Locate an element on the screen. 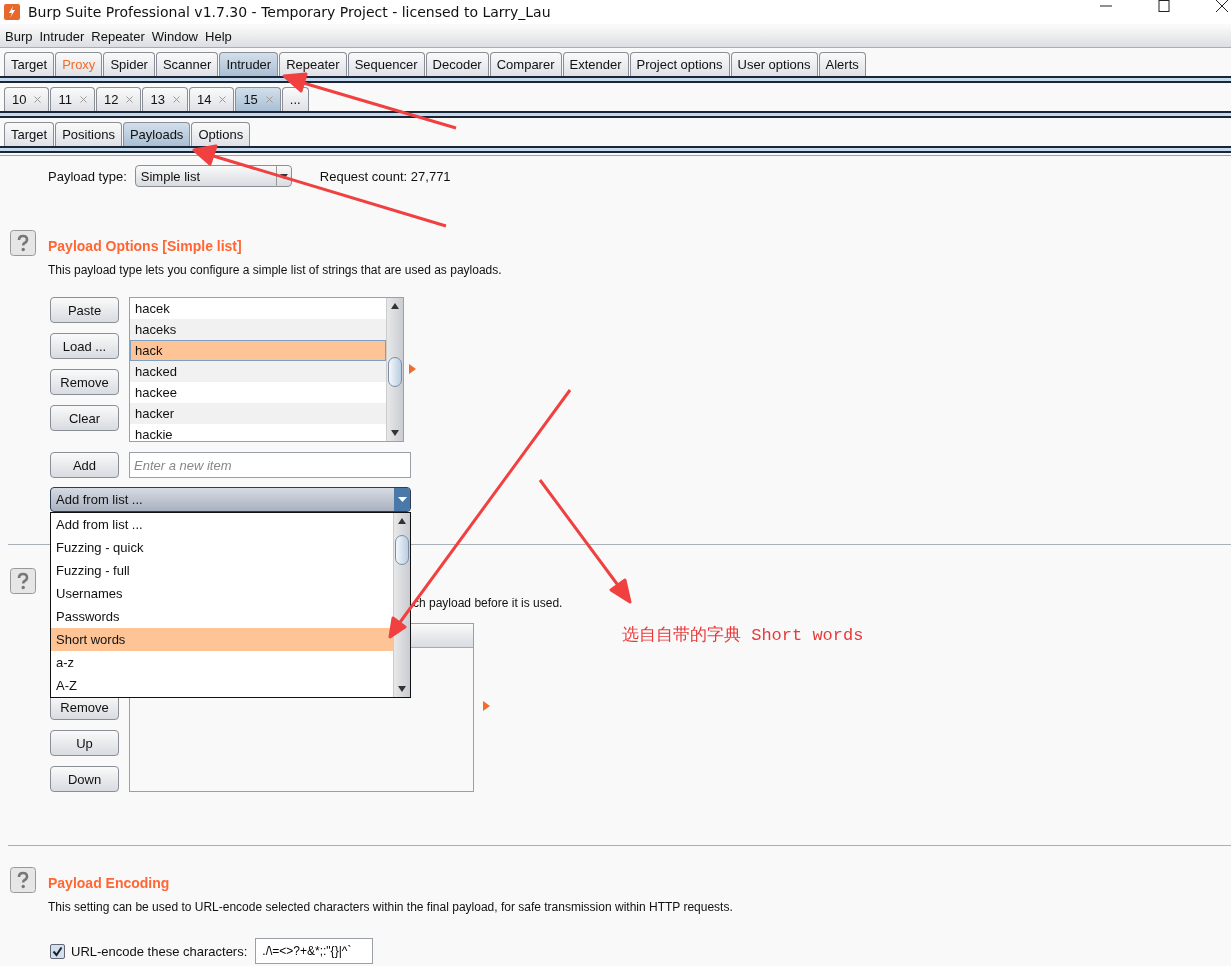 The image size is (1231, 966). checkmark-icon is located at coordinates (57, 951).